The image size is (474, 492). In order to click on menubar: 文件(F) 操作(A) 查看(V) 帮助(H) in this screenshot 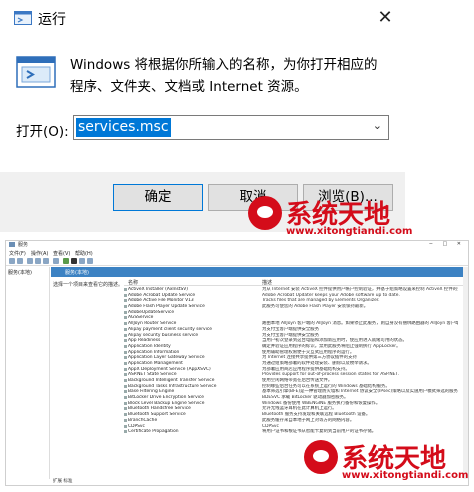, I will do `click(237, 253)`.